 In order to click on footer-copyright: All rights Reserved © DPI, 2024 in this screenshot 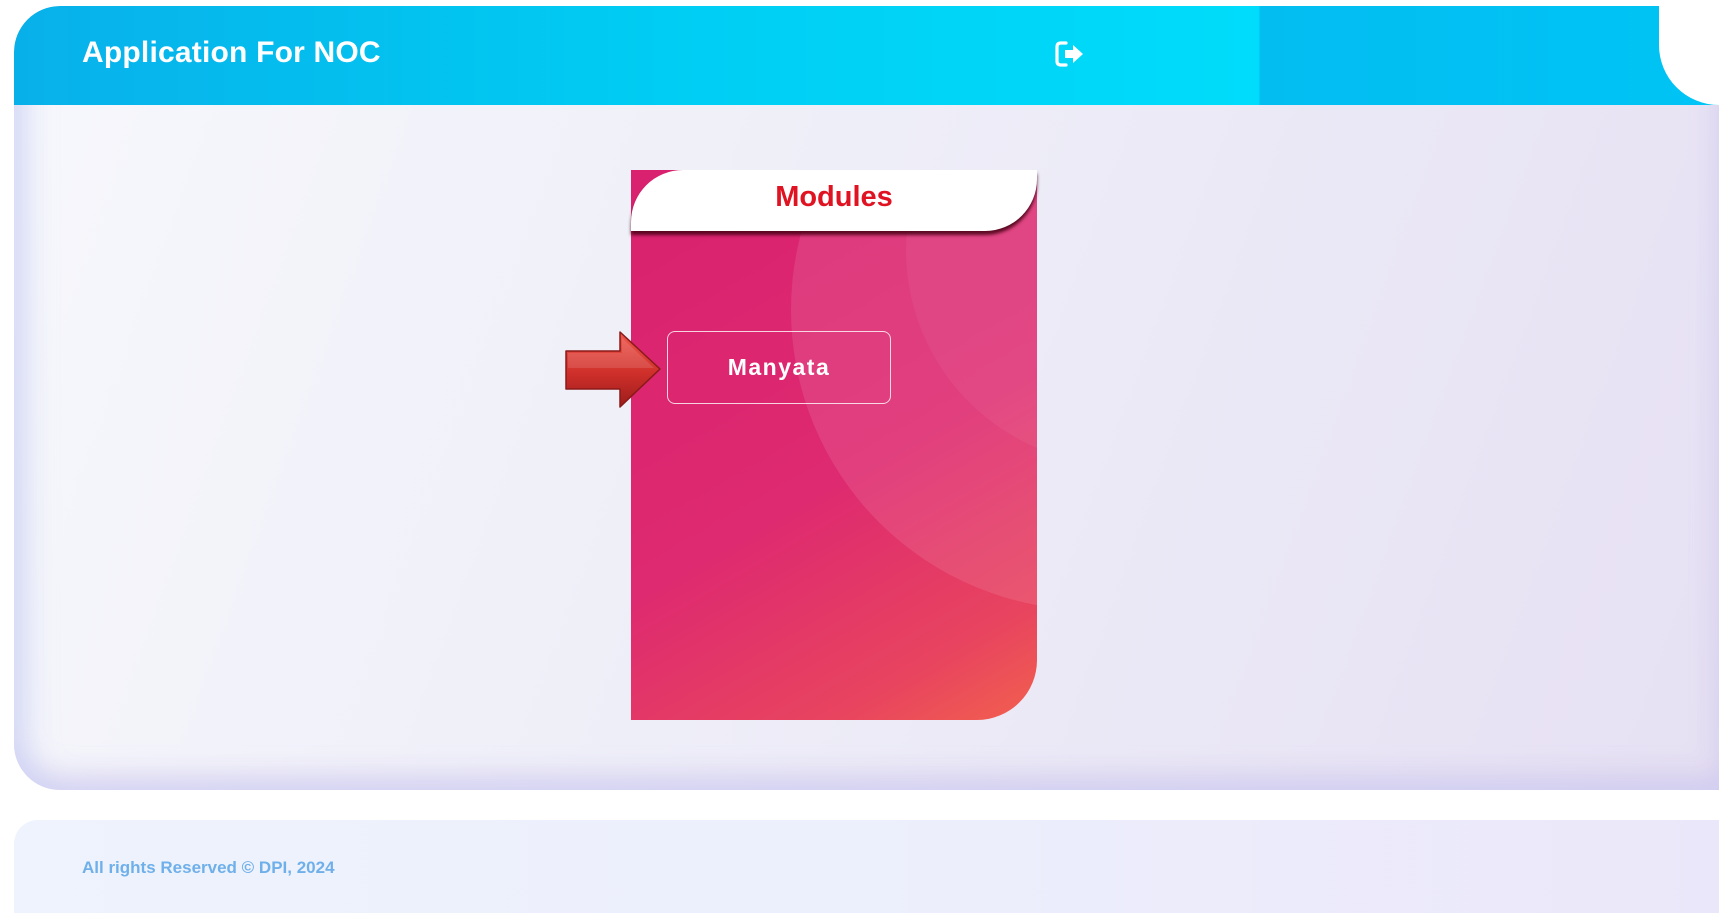, I will do `click(208, 867)`.